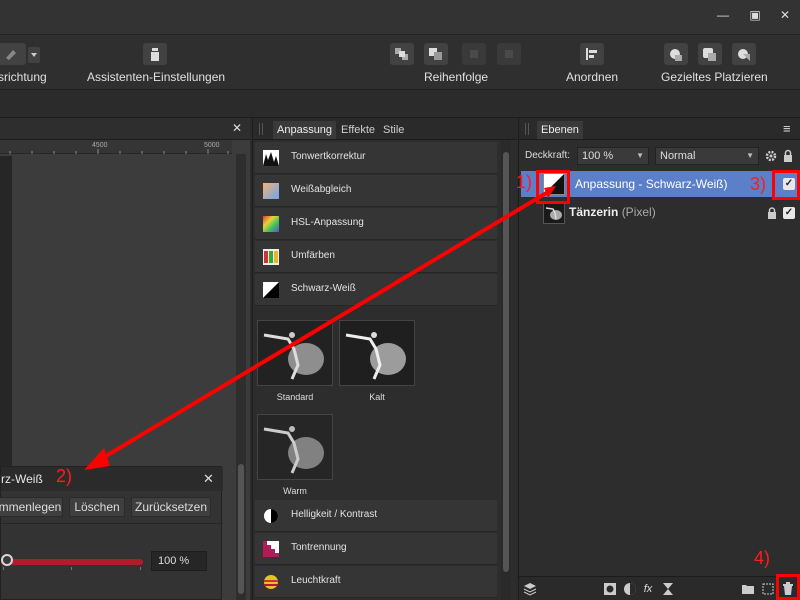 This screenshot has height=600, width=800. I want to click on fx-icon: fx, so click(648, 589).